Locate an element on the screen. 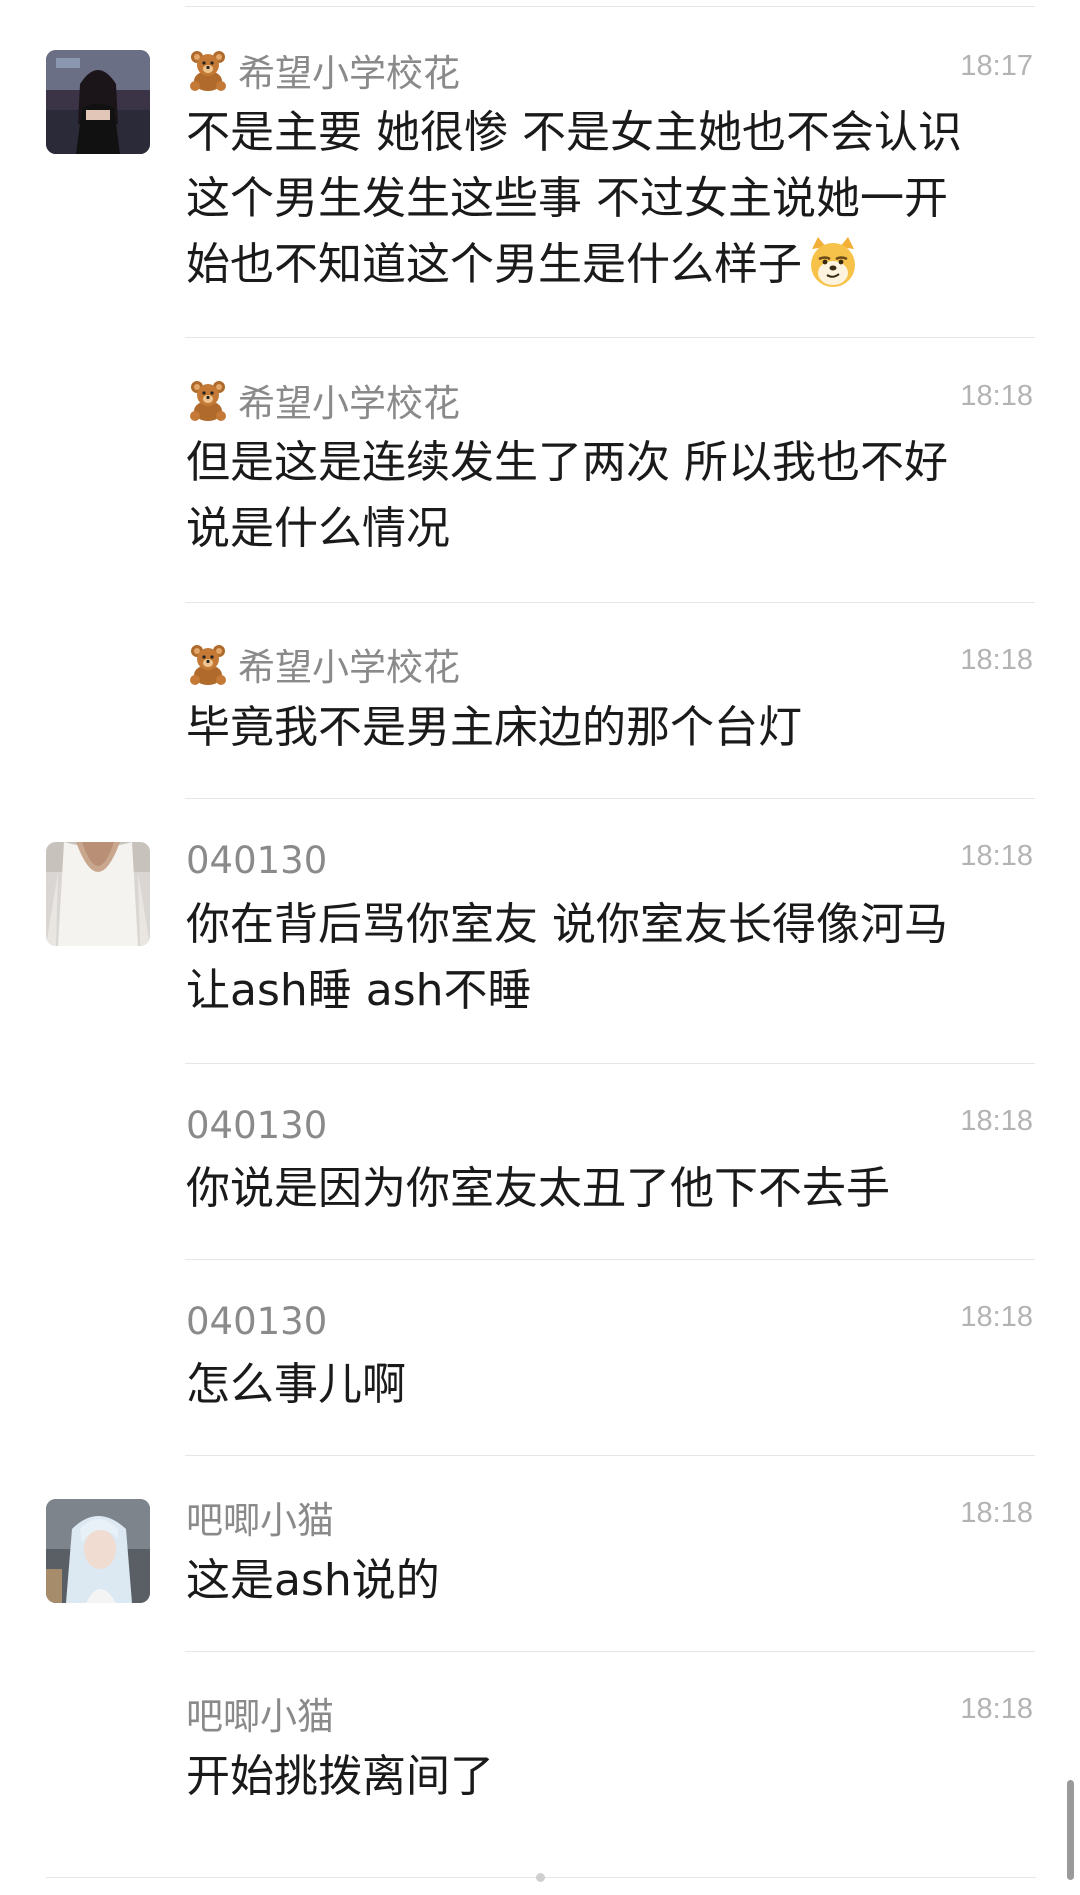 This screenshot has width=1080, height=1895. message-line: 你在背后骂你室友 说你室友长得像河马 is located at coordinates (567, 924).